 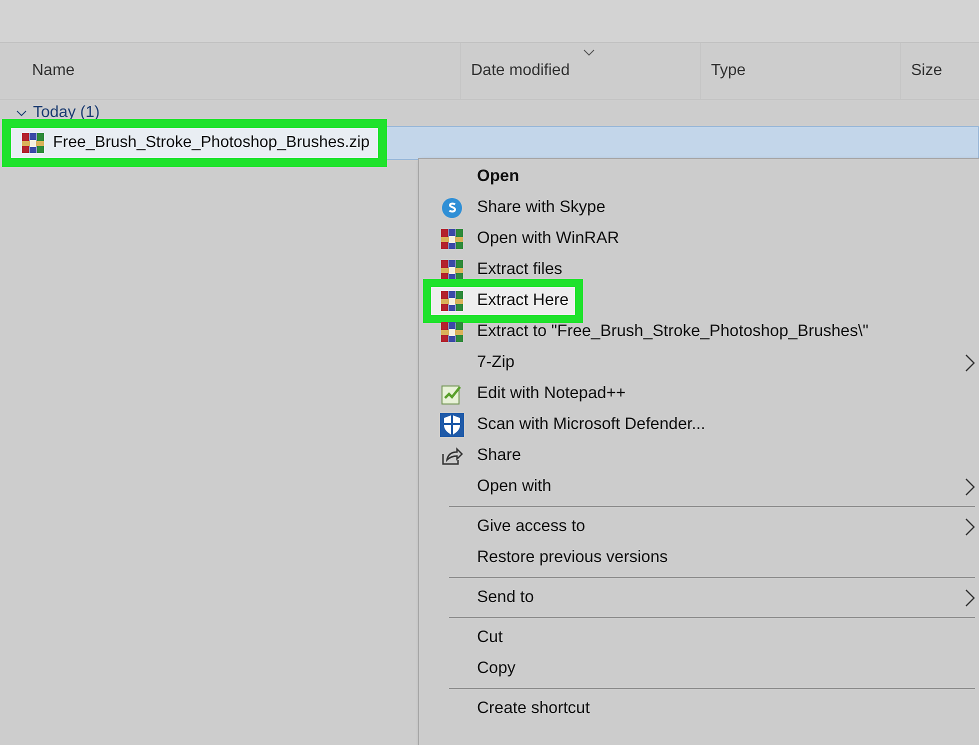 I want to click on column-header: Type, so click(x=800, y=71).